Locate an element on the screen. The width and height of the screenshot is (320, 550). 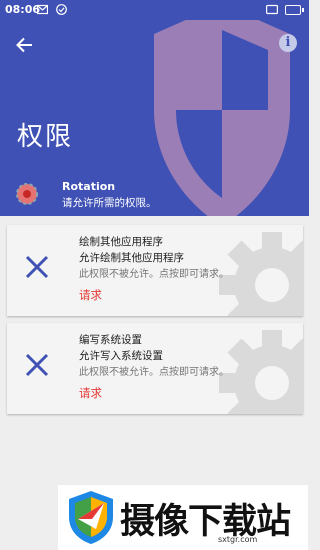
status-bar: 08:06 is located at coordinates (154, 10).